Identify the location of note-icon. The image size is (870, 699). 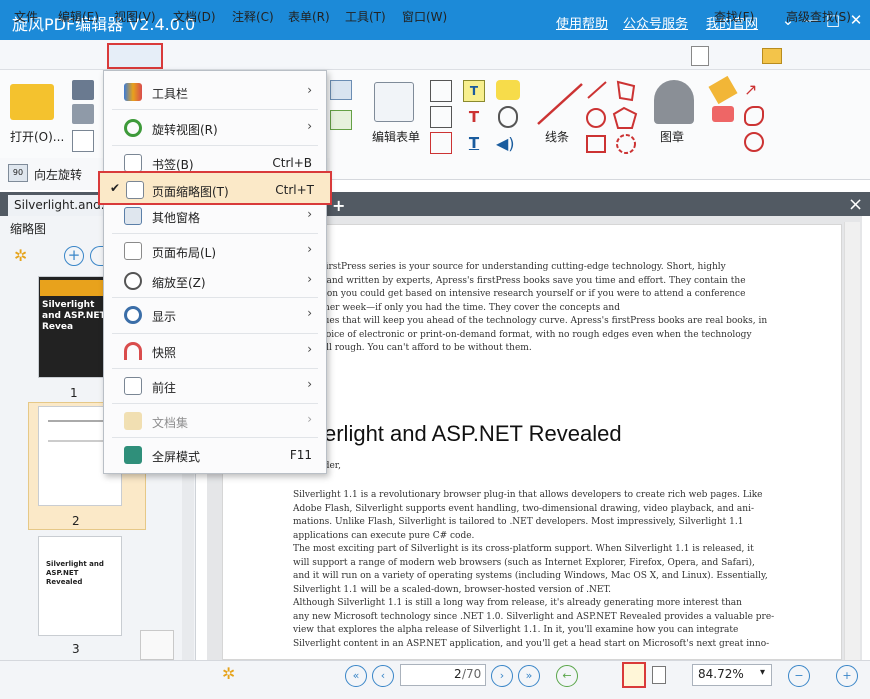
(508, 90).